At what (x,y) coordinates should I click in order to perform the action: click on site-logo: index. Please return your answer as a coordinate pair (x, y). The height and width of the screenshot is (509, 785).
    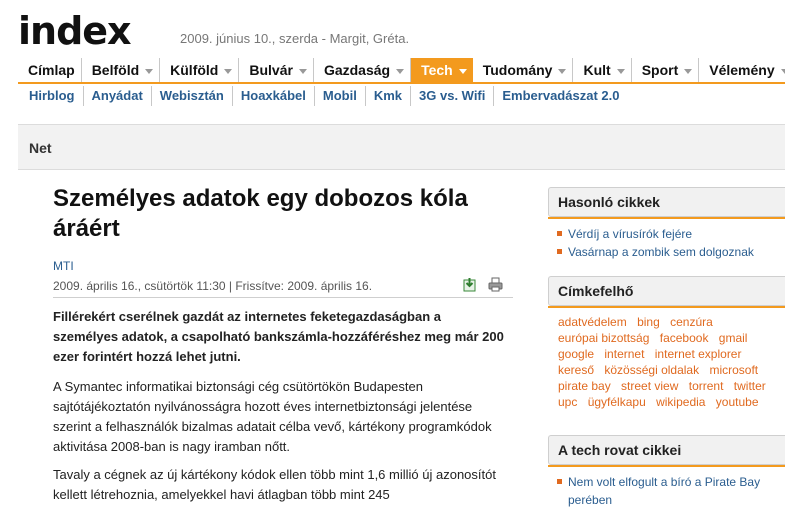
    Looking at the image, I should click on (75, 31).